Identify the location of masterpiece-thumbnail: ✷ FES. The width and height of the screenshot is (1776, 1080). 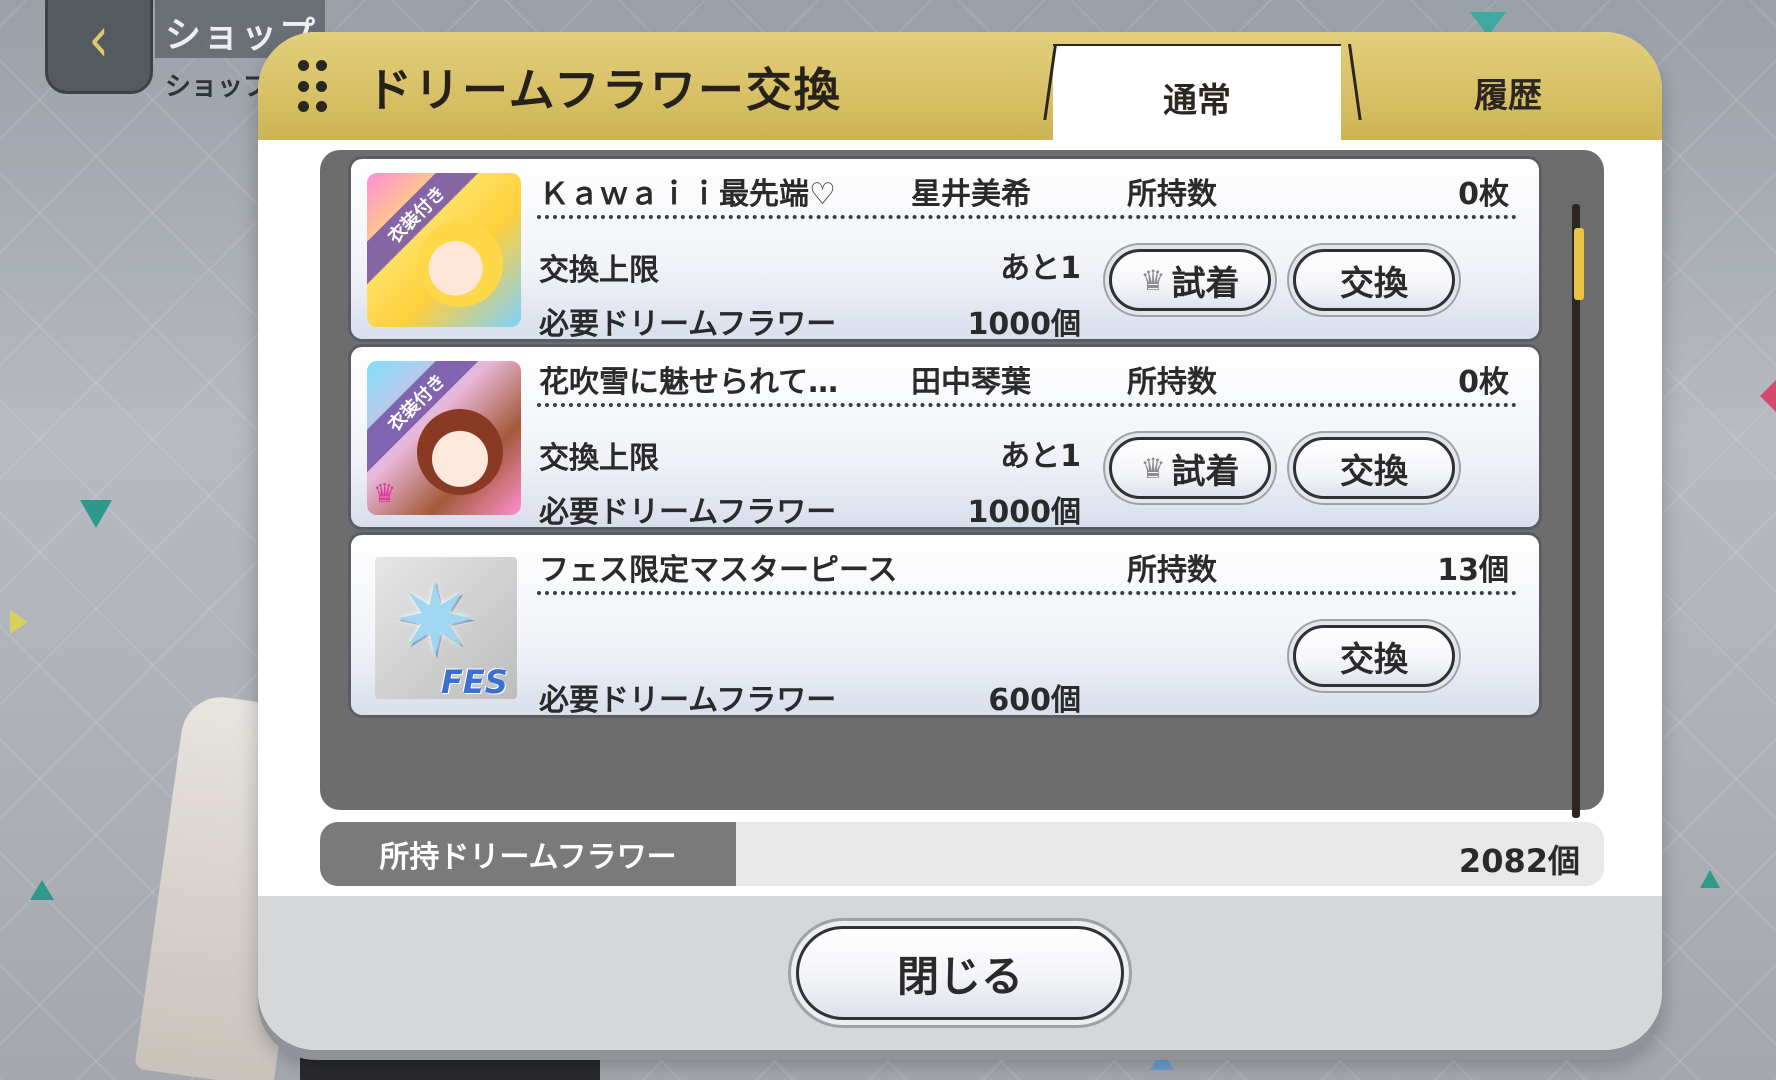
(446, 628).